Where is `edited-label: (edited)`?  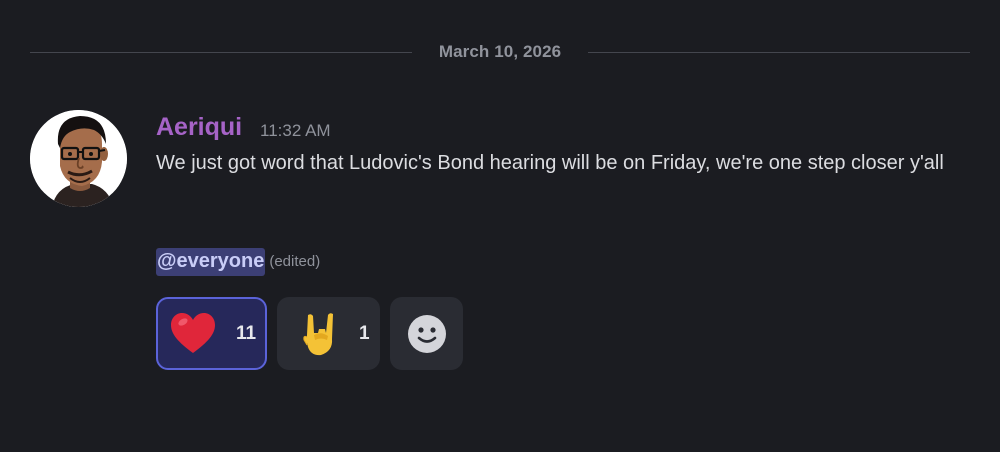 edited-label: (edited) is located at coordinates (295, 261).